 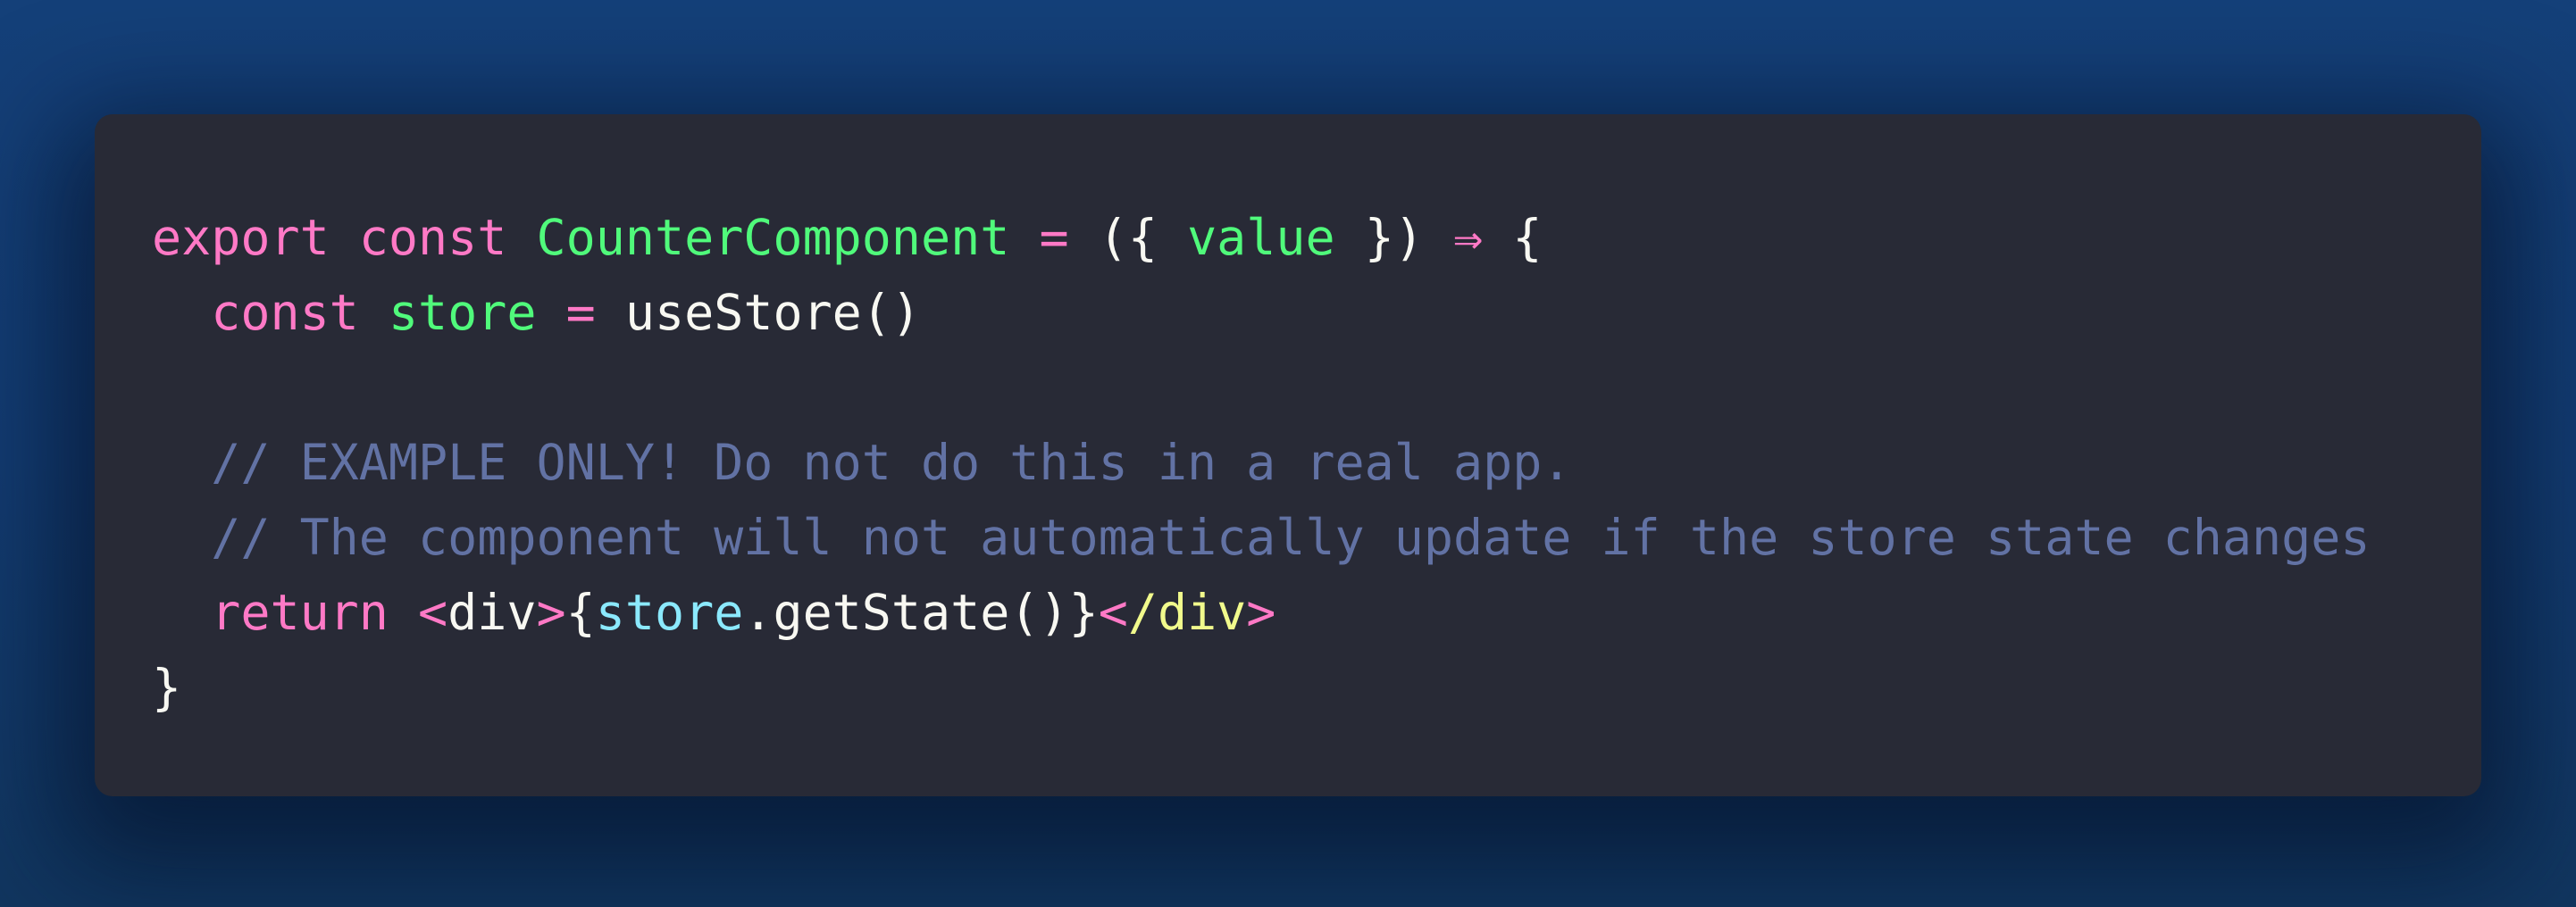 I want to click on brace-open: {, so click(x=1528, y=237).